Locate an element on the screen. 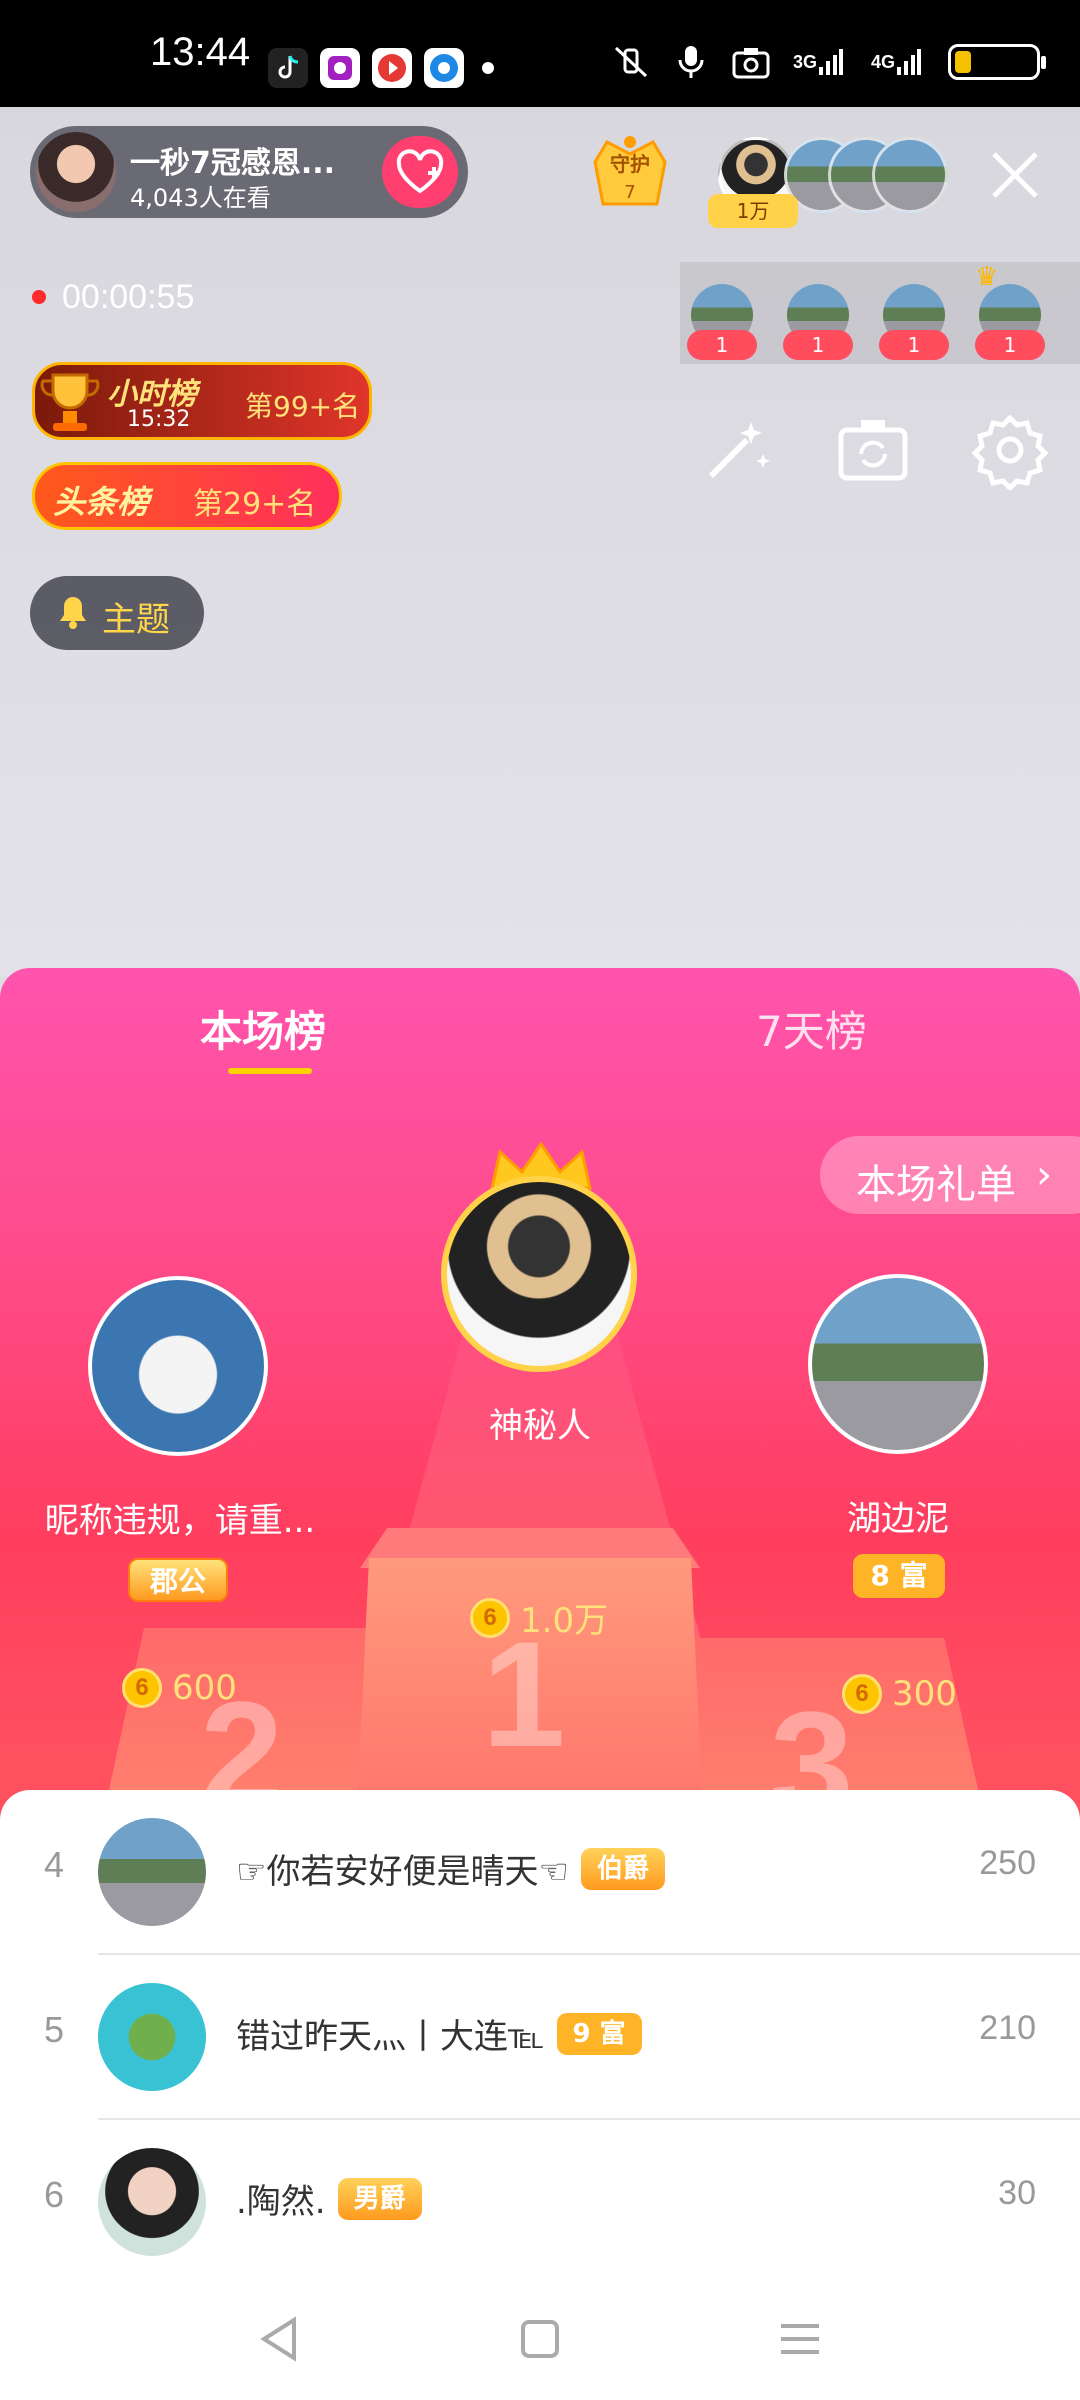  list-item-name: ☞你若安好便是晴天☜ is located at coordinates (402, 1872).